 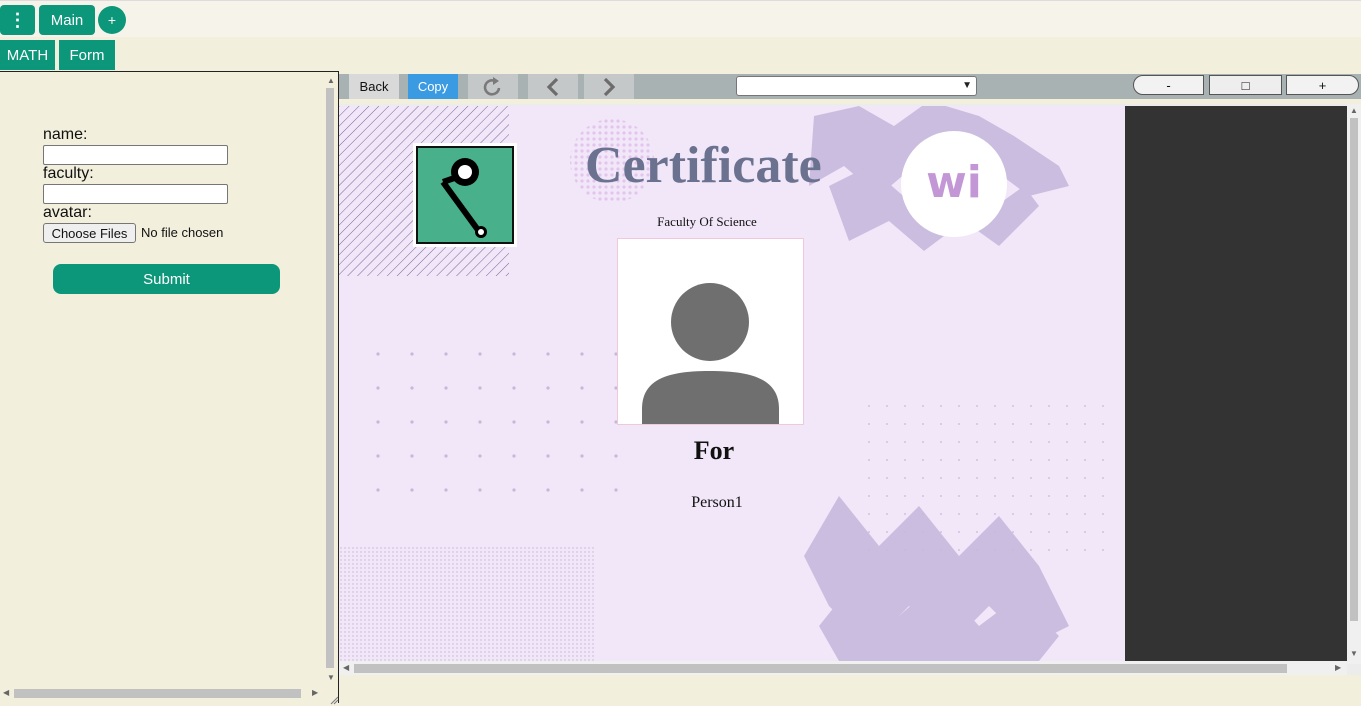 I want to click on tab-main: Main, so click(x=67, y=20).